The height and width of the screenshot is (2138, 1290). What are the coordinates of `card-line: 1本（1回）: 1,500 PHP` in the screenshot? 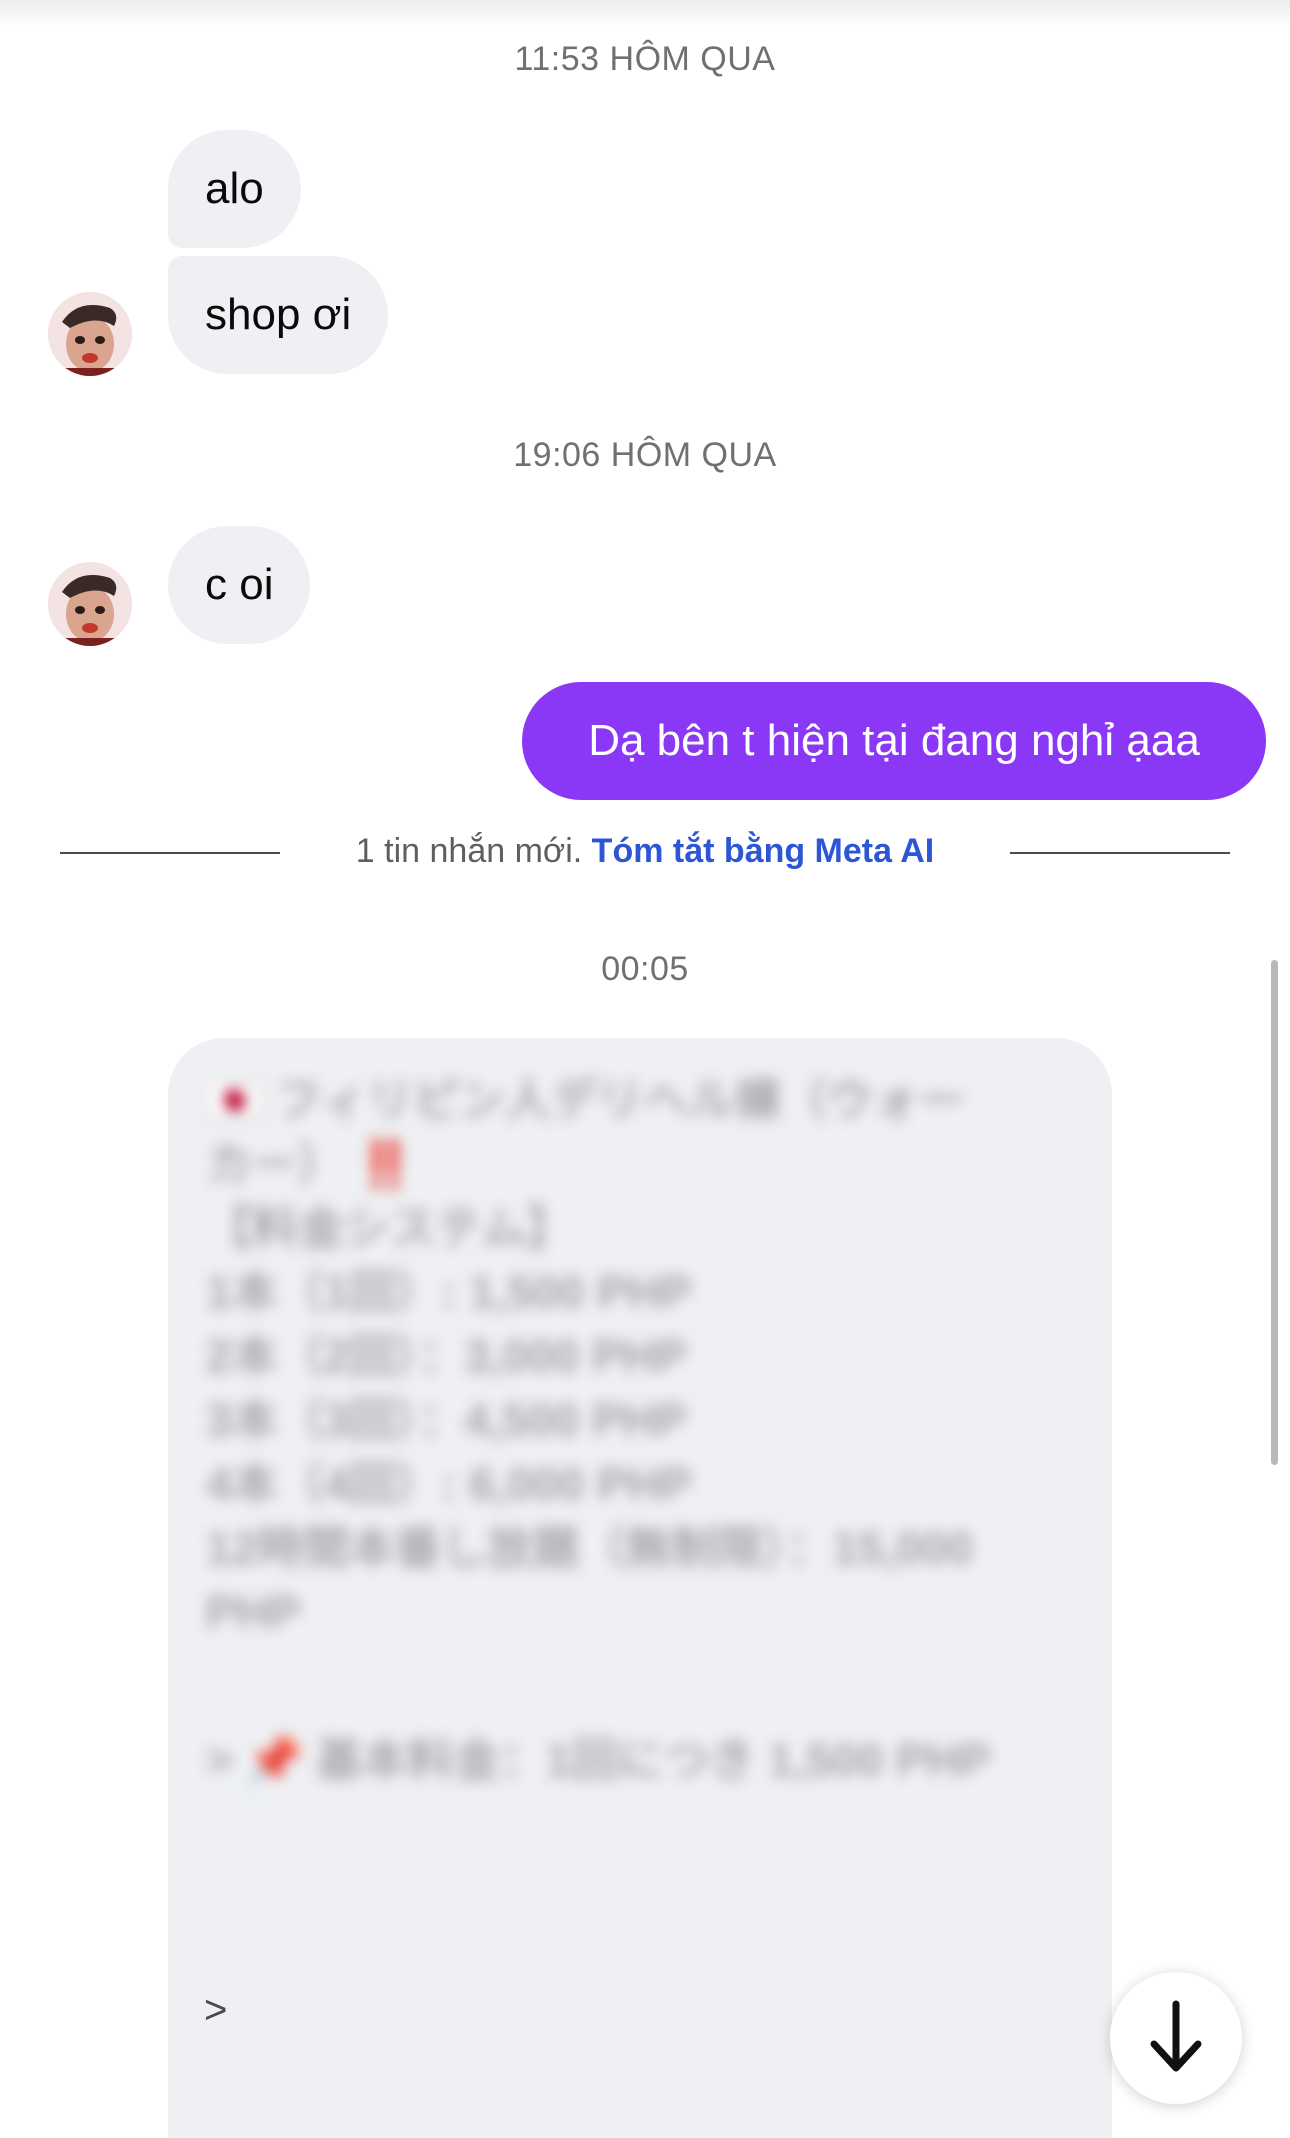 It's located at (449, 1292).